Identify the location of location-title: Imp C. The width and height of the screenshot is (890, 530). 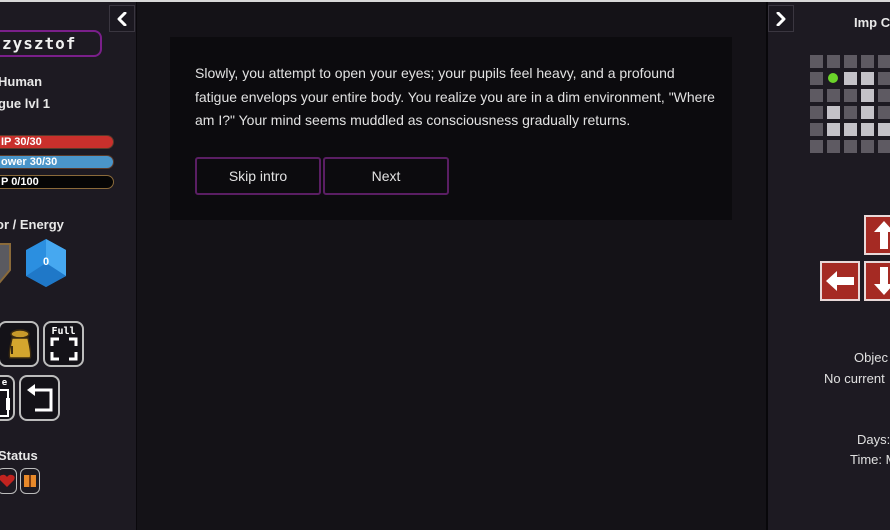
(872, 22).